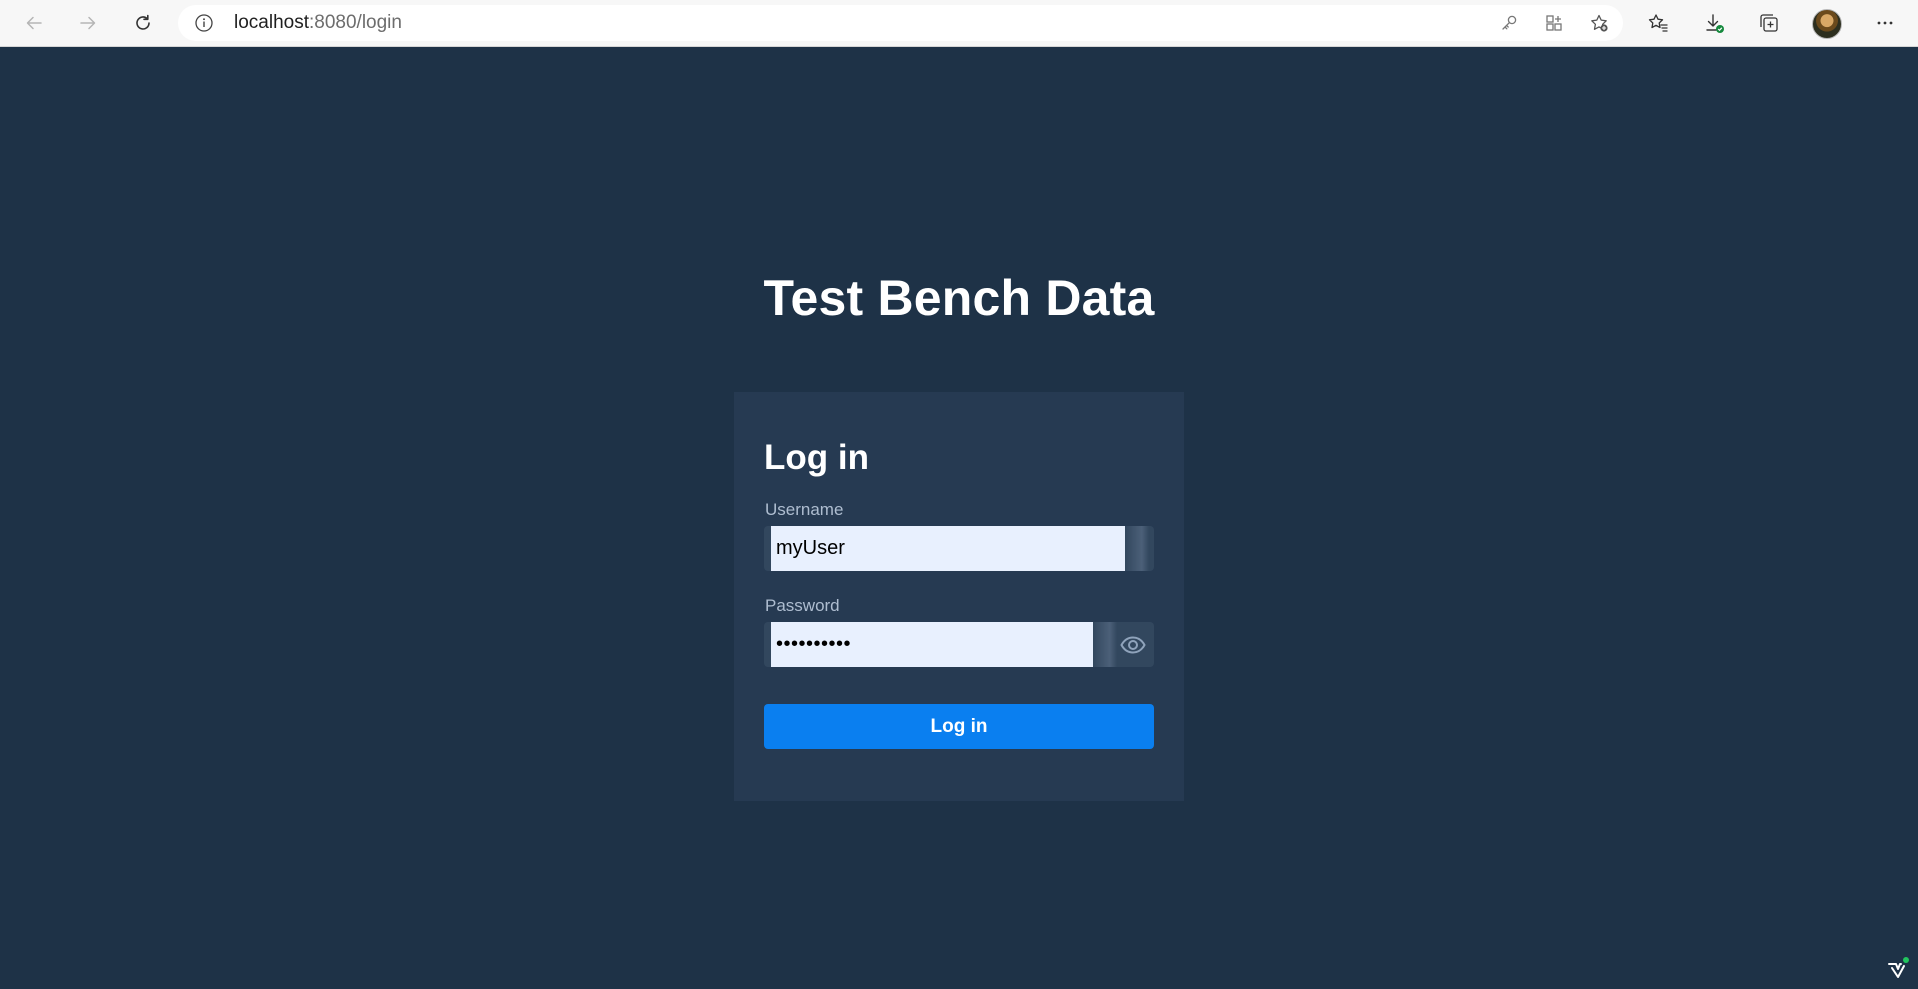  Describe the element at coordinates (932, 644) in the screenshot. I see `password-input` at that location.